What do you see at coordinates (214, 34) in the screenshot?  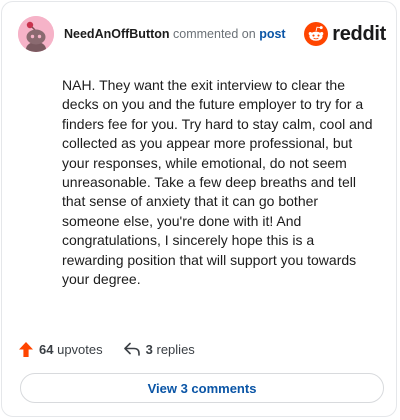 I see `action-text: commented on` at bounding box center [214, 34].